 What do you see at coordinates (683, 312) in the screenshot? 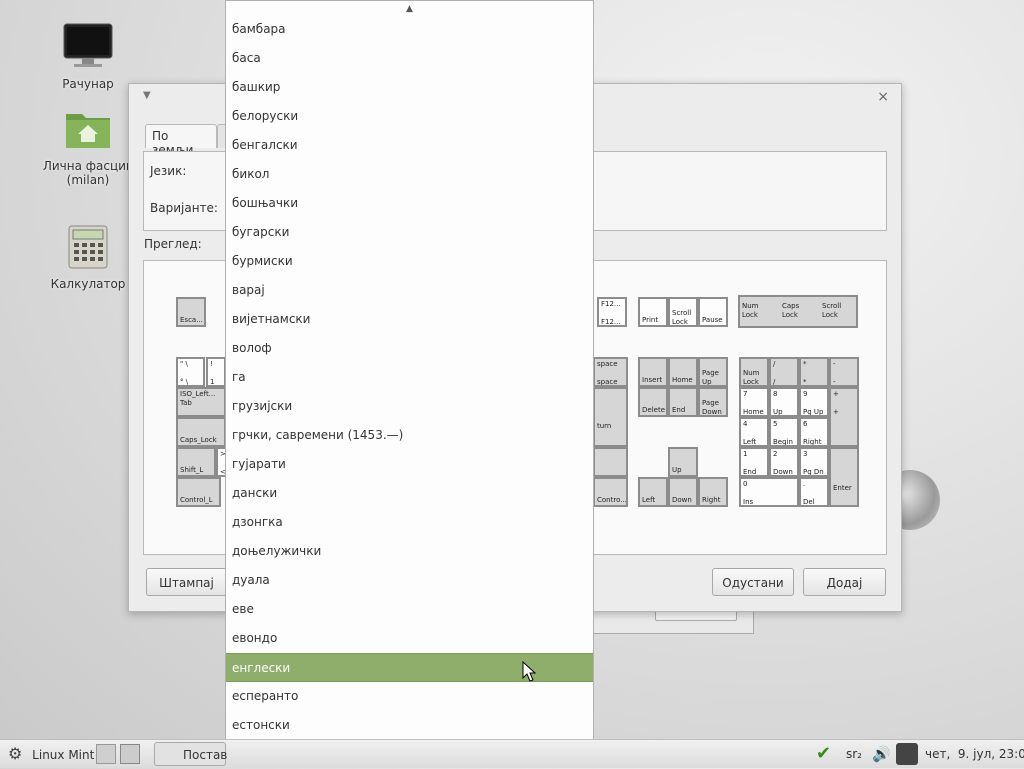
I see `key-scroll-lock: Scroll Lock` at bounding box center [683, 312].